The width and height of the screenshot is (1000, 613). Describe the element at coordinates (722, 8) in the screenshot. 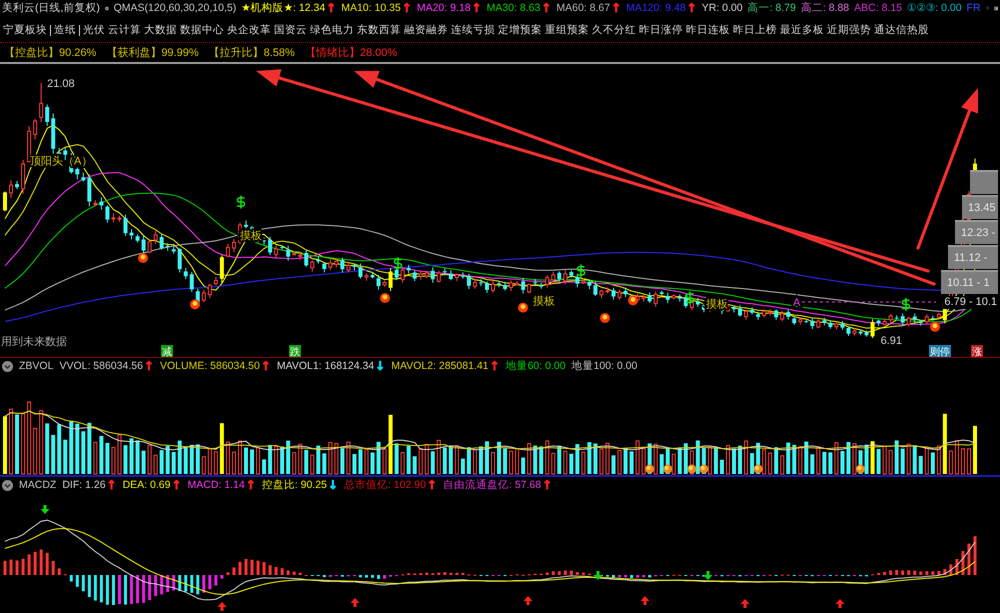

I see `indicator-reading: YR: 0.00` at that location.